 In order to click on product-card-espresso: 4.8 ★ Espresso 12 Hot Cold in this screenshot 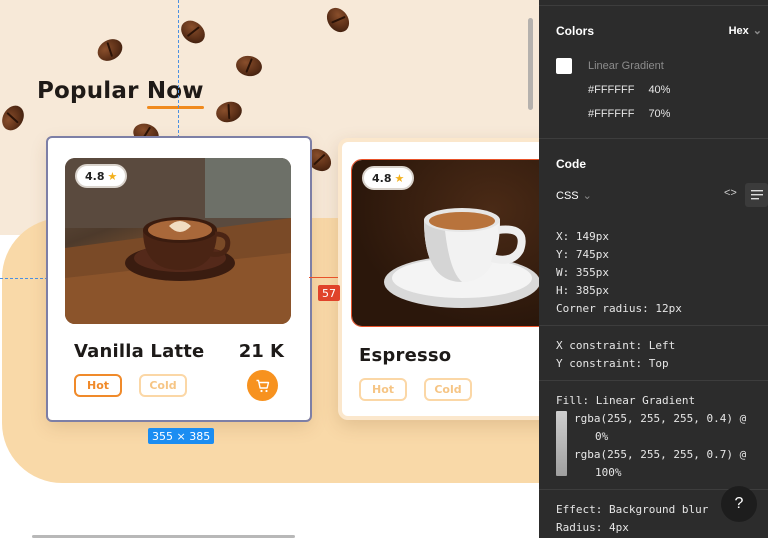, I will do `click(438, 279)`.